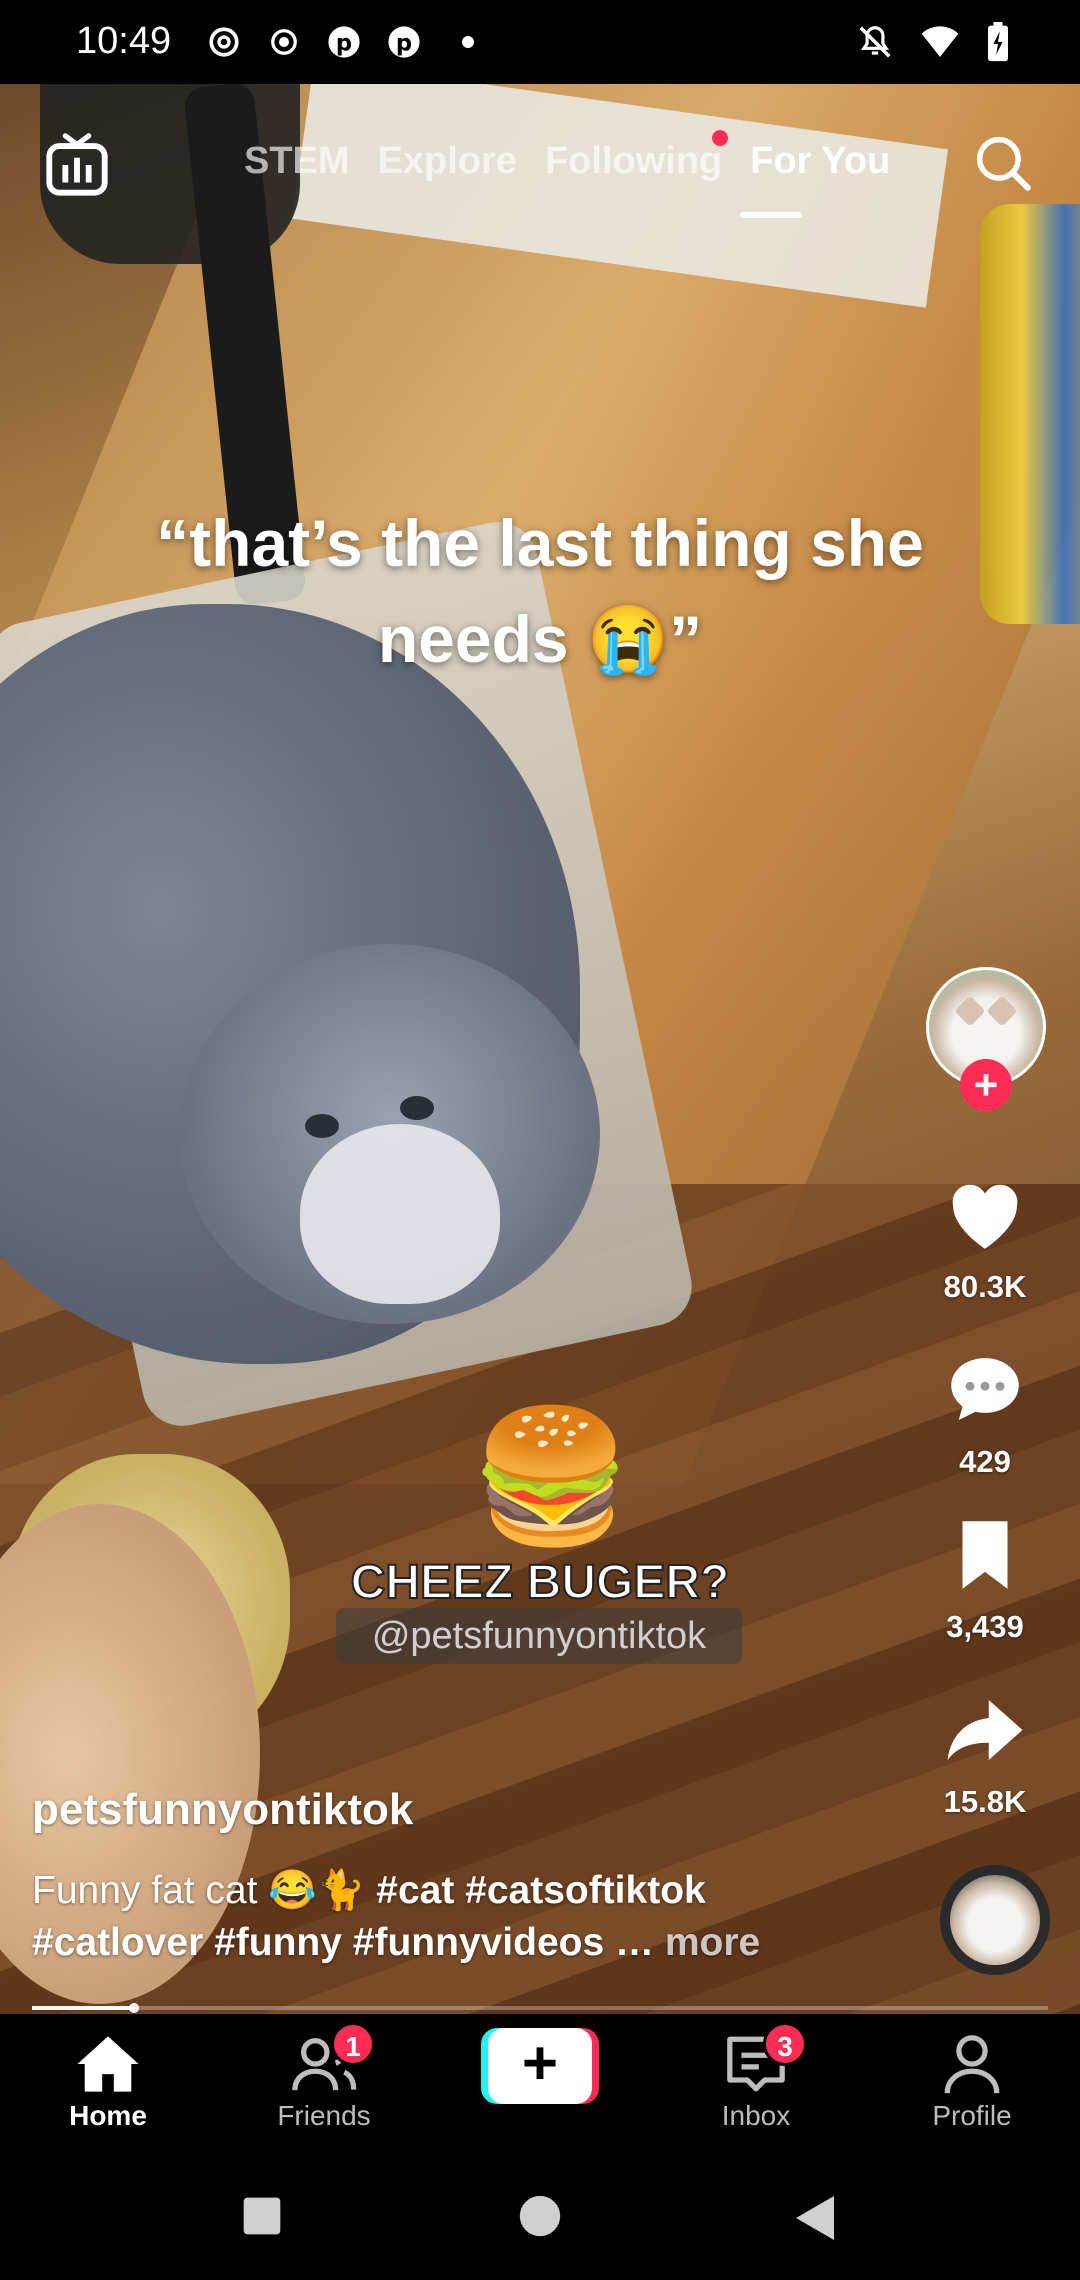  What do you see at coordinates (324, 2115) in the screenshot?
I see `nav-friends-label: Friends` at bounding box center [324, 2115].